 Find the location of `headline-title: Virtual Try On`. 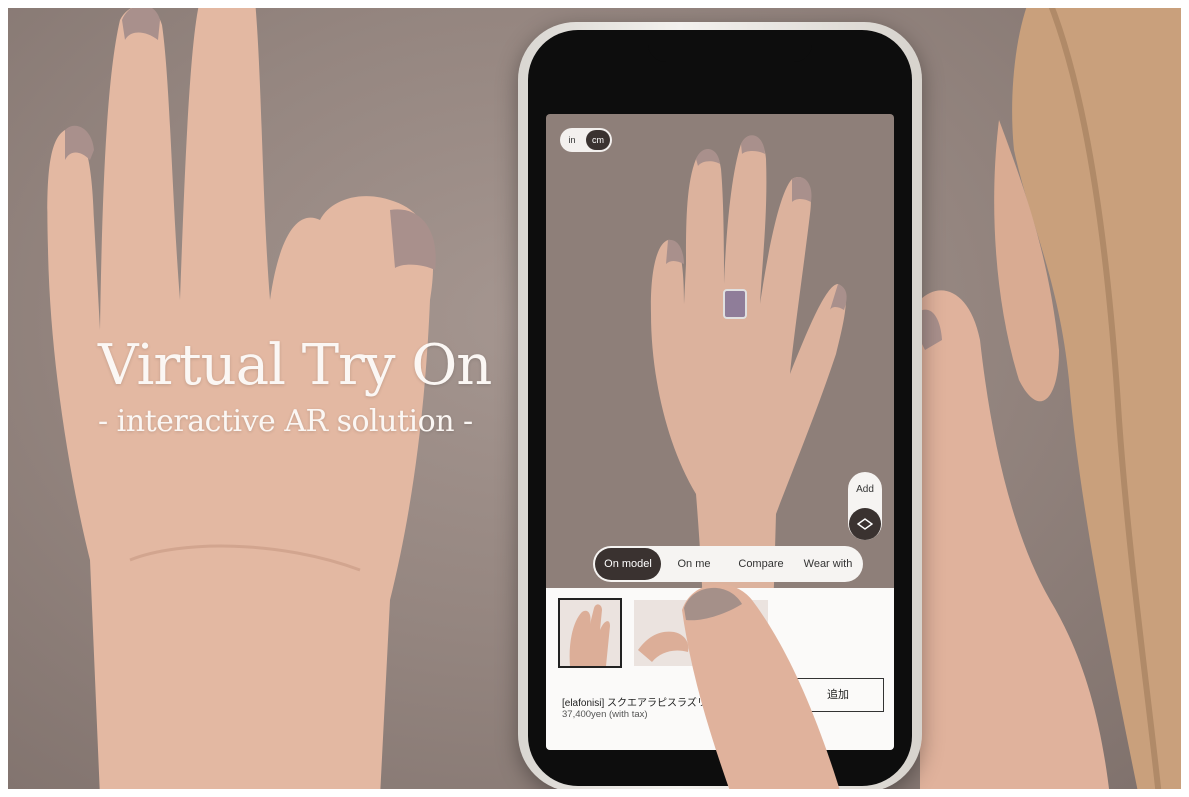

headline-title: Virtual Try On is located at coordinates (295, 365).